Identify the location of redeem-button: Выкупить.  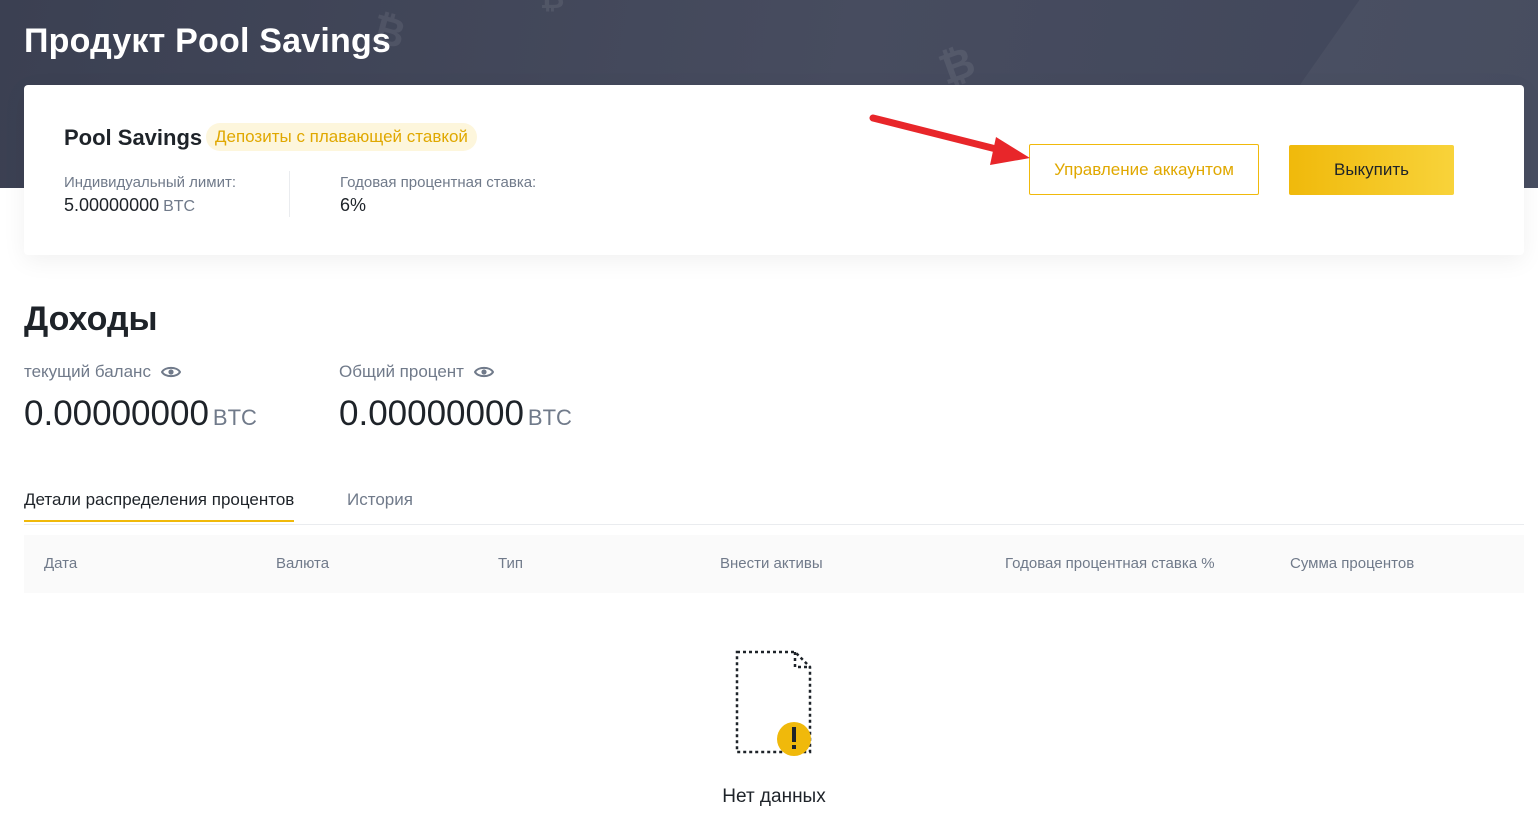
(1371, 170).